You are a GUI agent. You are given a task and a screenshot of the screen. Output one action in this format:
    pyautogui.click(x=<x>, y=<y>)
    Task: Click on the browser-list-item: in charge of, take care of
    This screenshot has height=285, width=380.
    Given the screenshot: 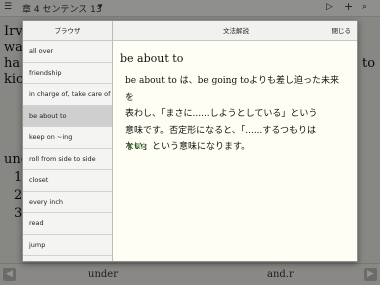 What is the action you would take?
    pyautogui.click(x=67, y=95)
    